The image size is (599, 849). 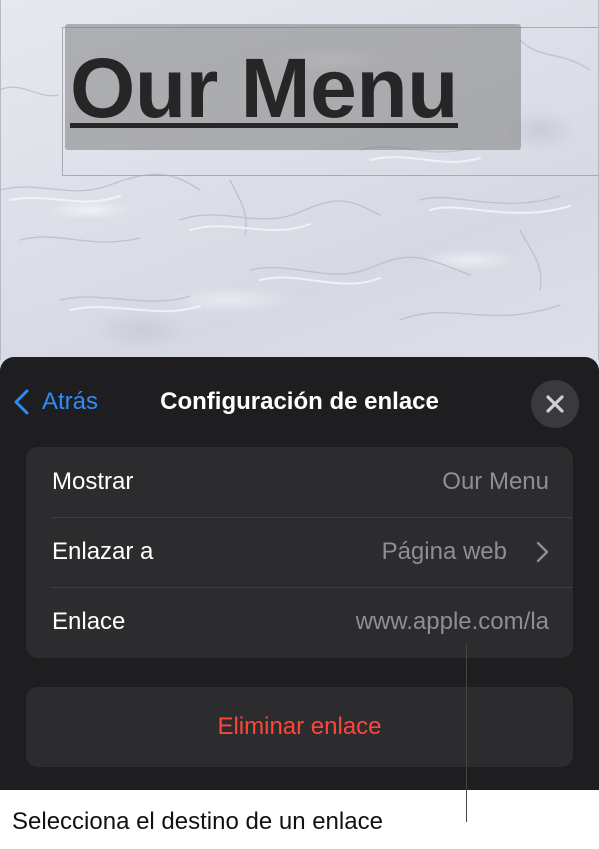 I want to click on close-button, so click(x=555, y=404).